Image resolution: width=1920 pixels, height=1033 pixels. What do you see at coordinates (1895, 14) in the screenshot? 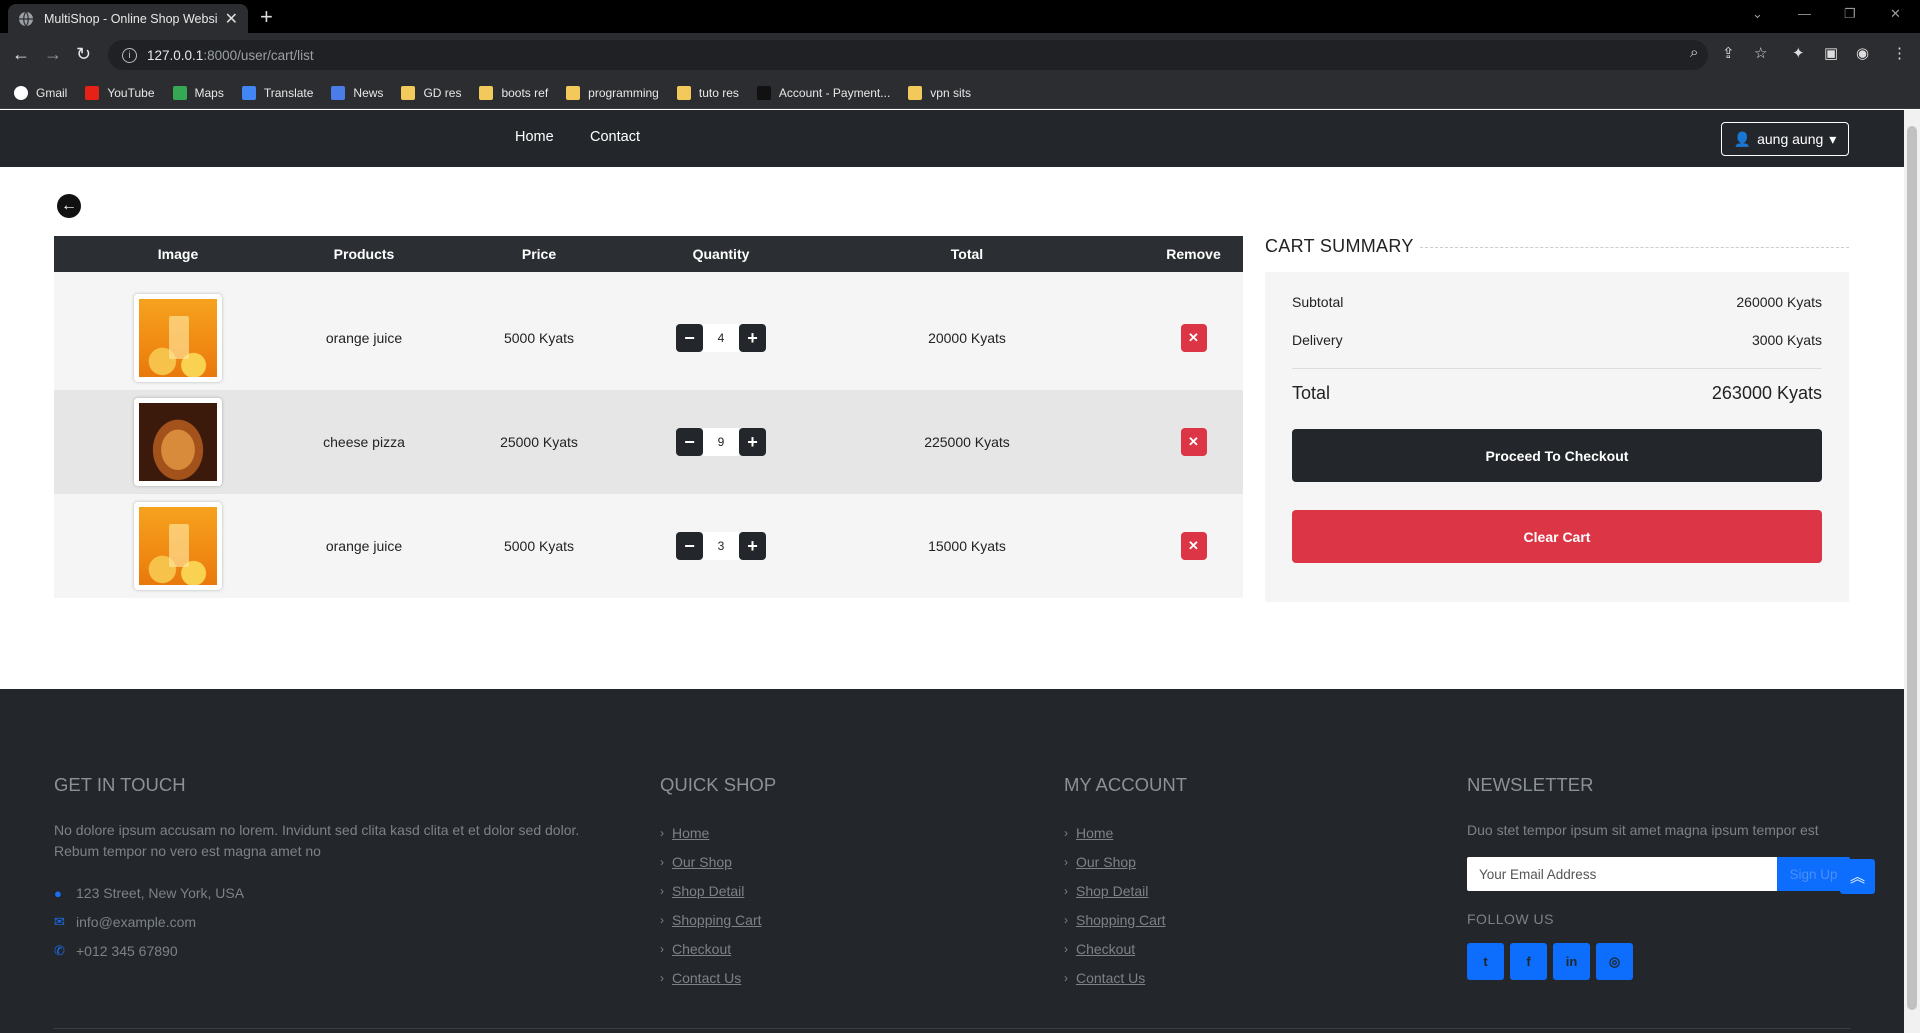
I see `window-close-icon: ✕` at bounding box center [1895, 14].